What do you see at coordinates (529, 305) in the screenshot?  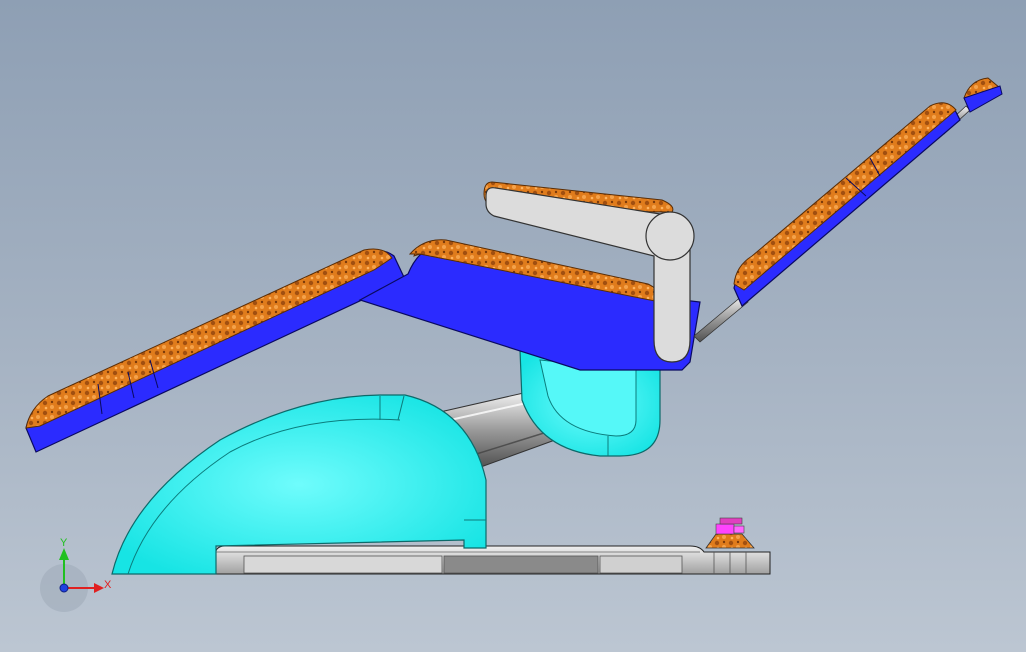 I see `seat` at bounding box center [529, 305].